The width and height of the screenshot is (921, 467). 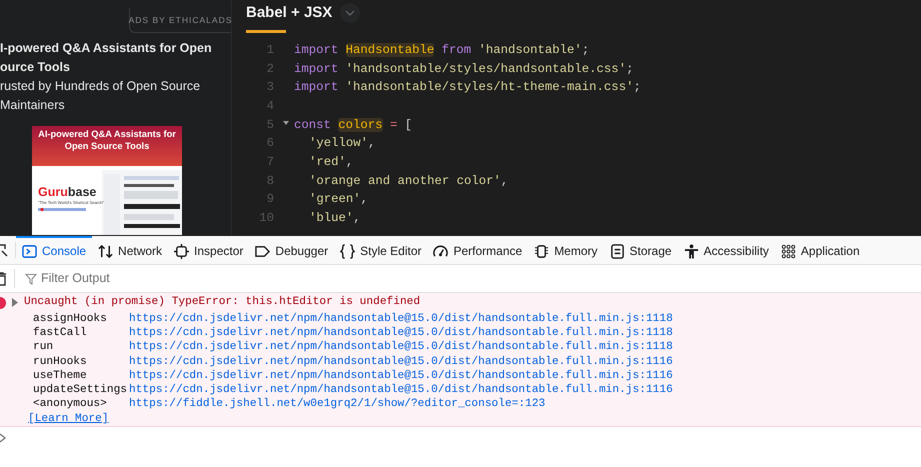 I want to click on devtools-tab: Storage, so click(x=641, y=250).